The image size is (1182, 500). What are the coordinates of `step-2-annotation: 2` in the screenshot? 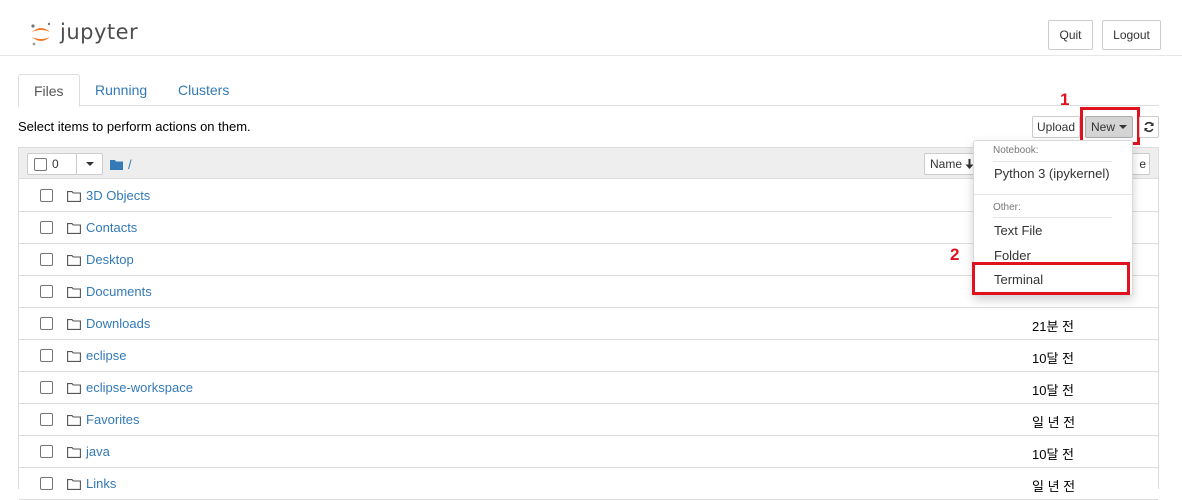 It's located at (955, 254).